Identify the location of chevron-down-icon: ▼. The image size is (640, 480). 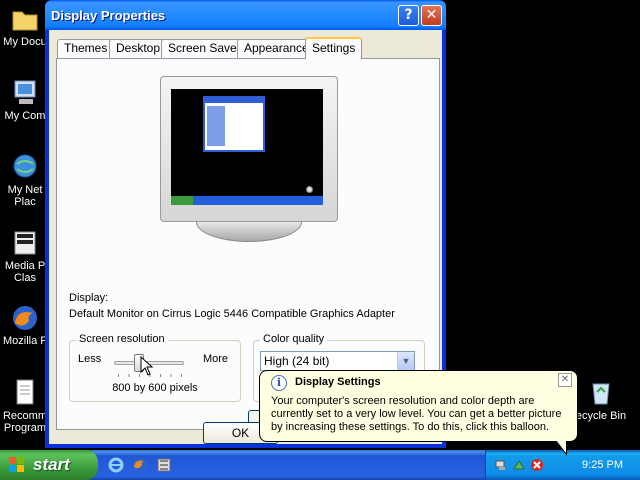
(405, 361).